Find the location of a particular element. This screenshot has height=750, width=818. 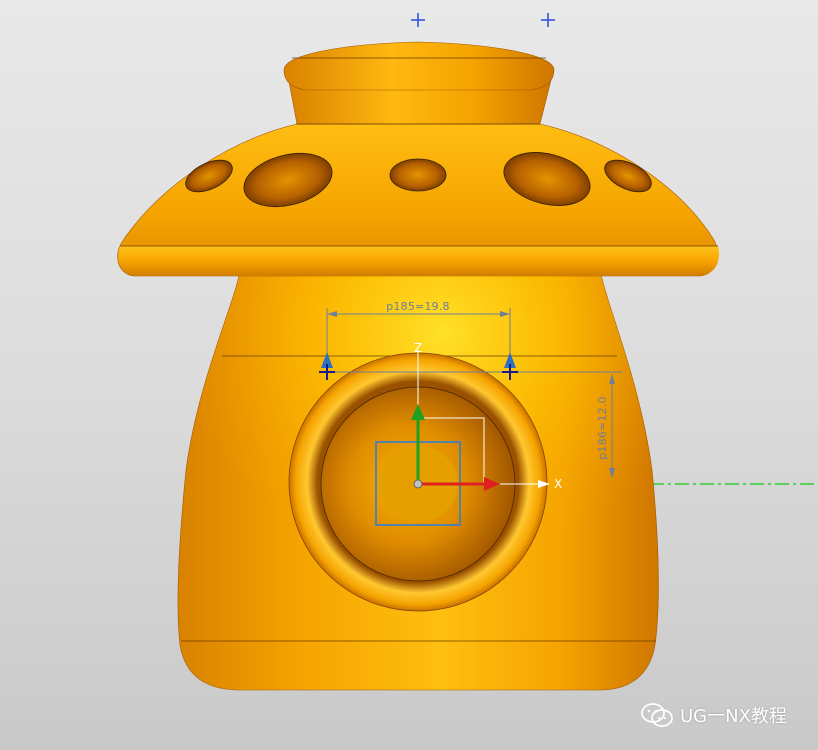

dimension-horizontal-label: p185=19.8 is located at coordinates (418, 306).